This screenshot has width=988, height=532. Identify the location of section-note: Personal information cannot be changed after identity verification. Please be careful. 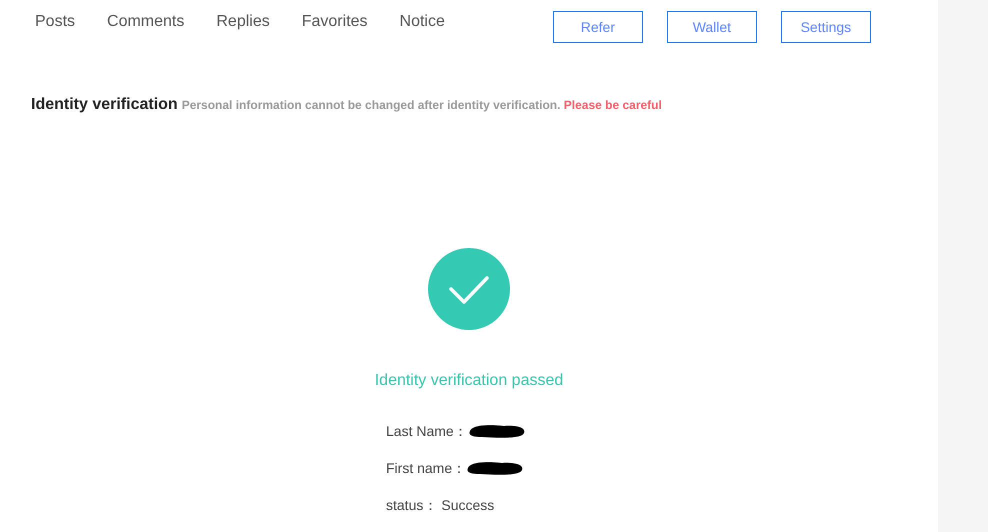
(422, 105).